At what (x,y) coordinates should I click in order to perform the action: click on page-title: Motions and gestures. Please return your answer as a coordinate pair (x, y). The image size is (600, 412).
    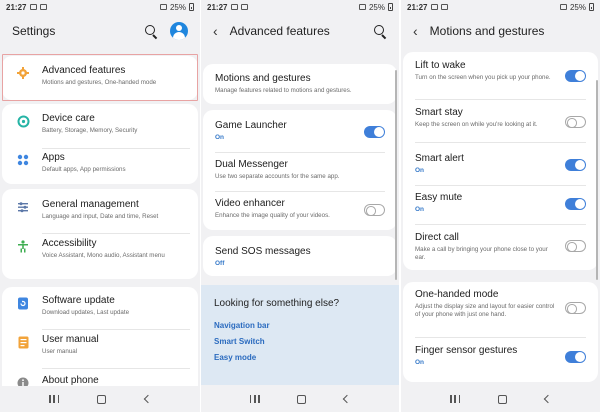
    Looking at the image, I should click on (487, 31).